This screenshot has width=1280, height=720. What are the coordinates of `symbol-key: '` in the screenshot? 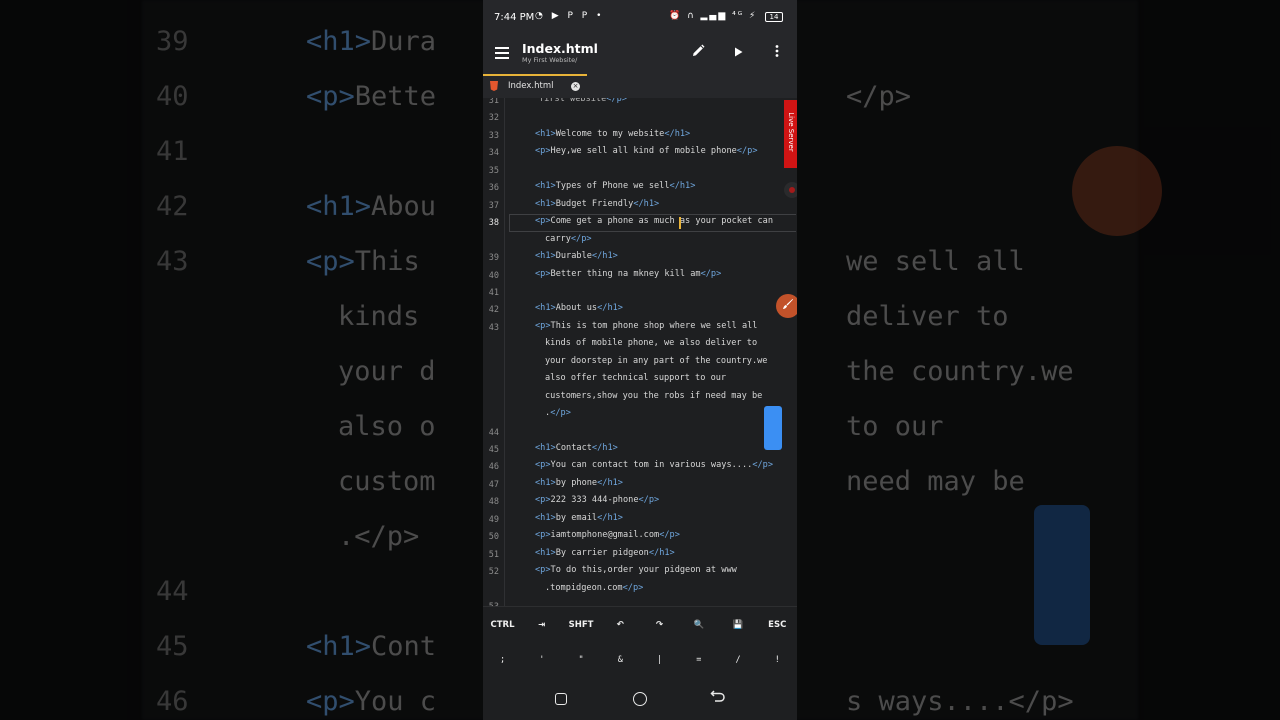 It's located at (541, 660).